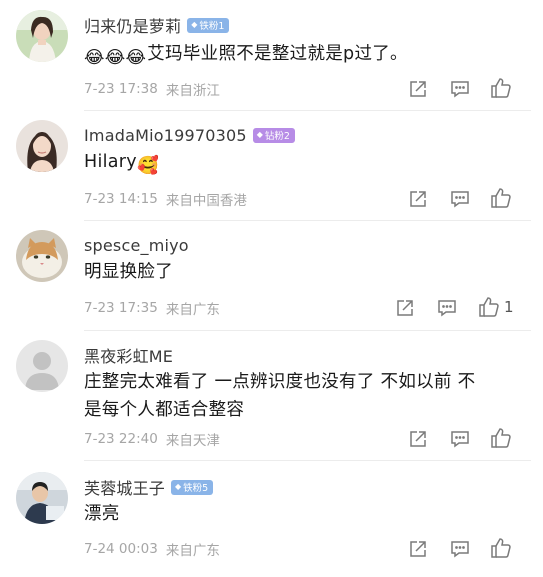 Image resolution: width=543 pixels, height=577 pixels. I want to click on like-count: 1, so click(509, 307).